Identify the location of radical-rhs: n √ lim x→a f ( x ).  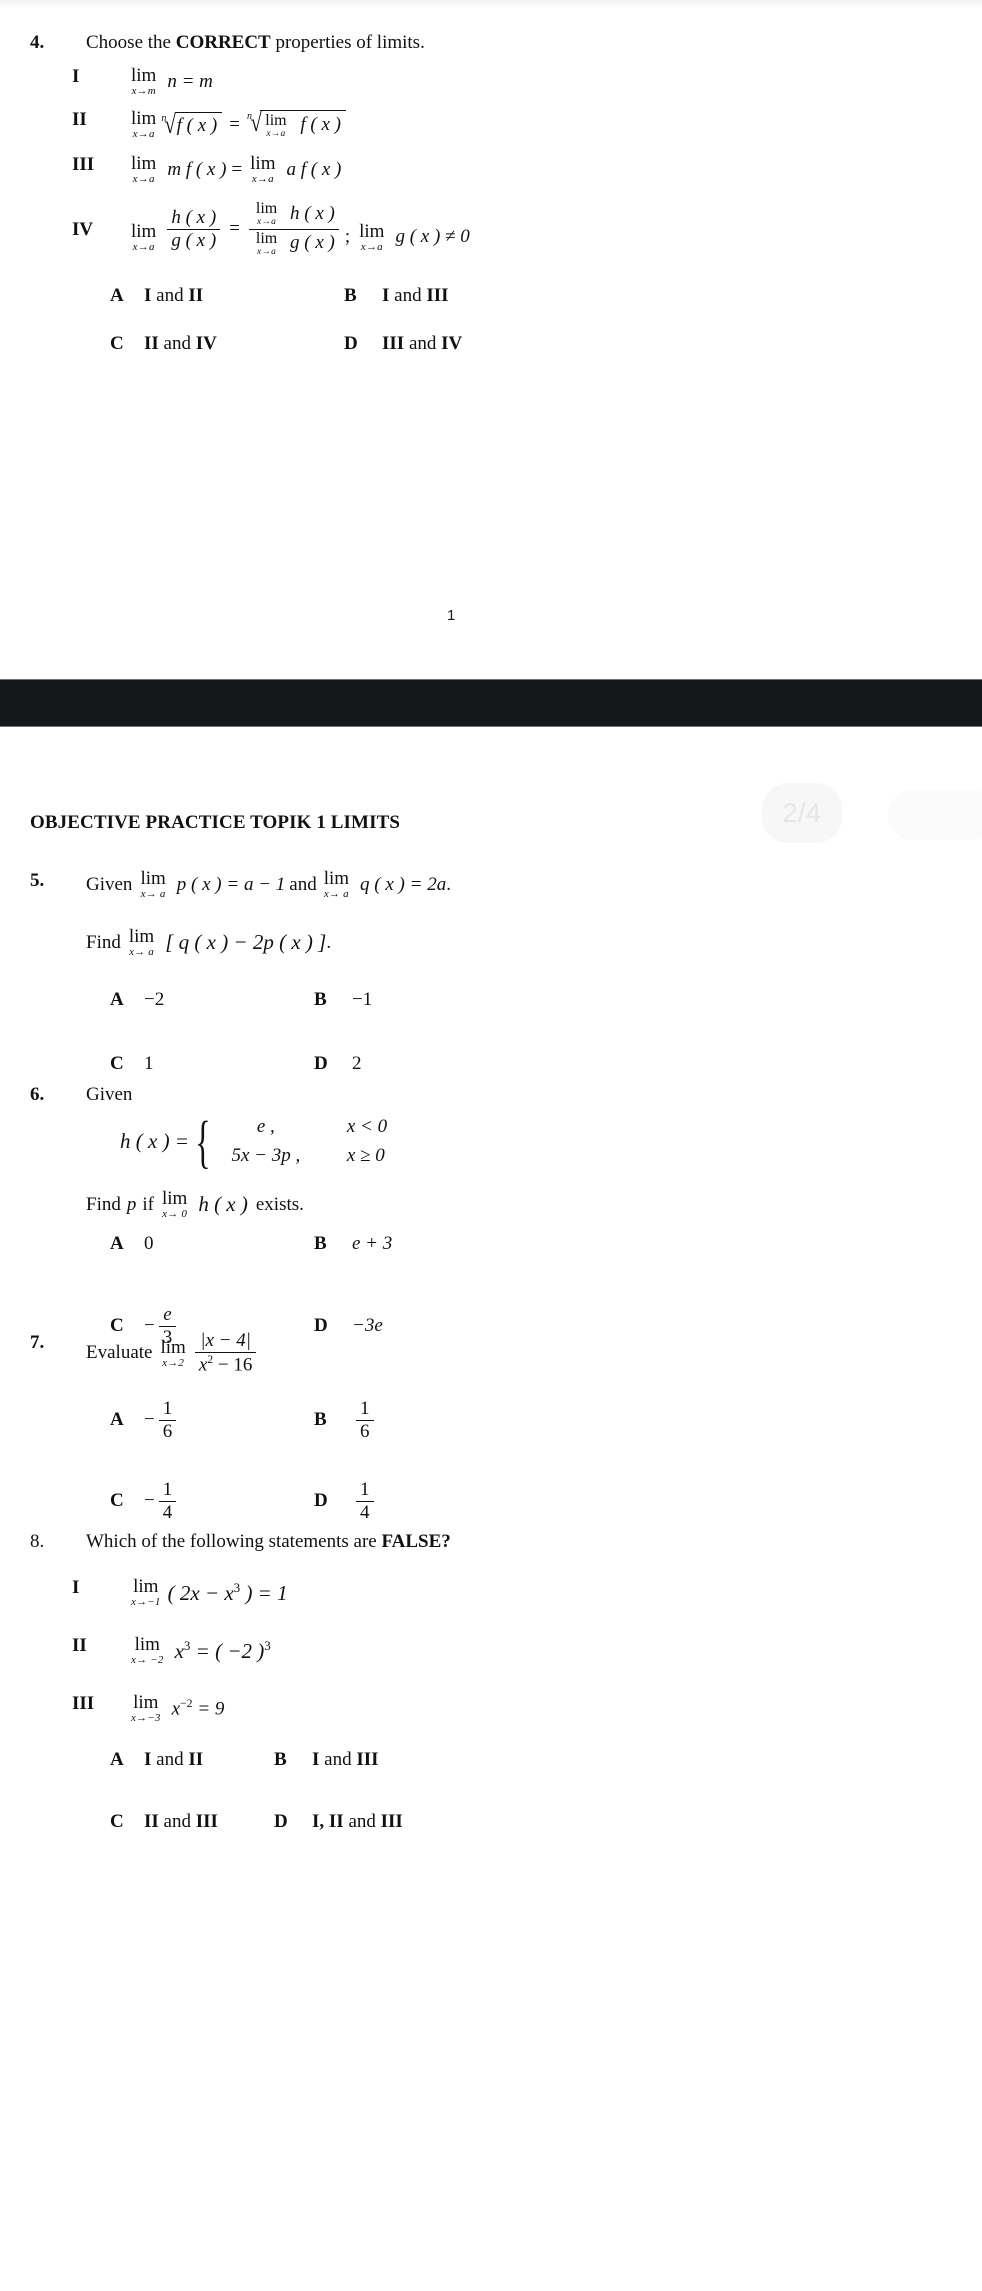
(296, 124).